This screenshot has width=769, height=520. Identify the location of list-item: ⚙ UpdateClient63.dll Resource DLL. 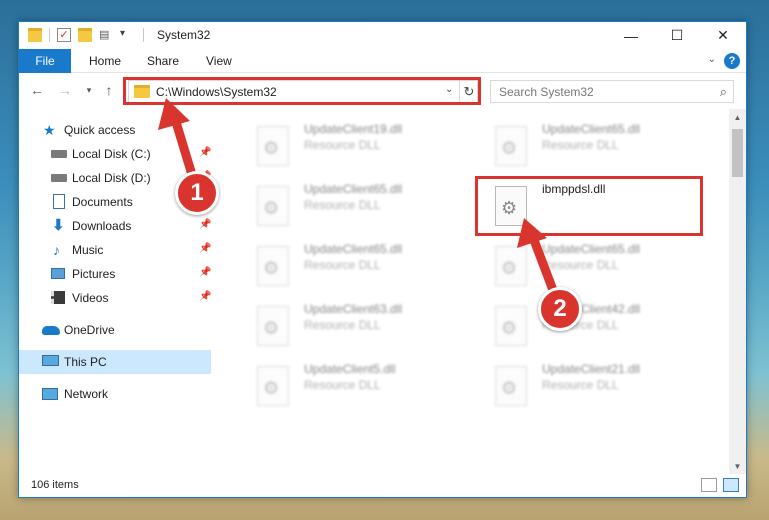
(352, 325).